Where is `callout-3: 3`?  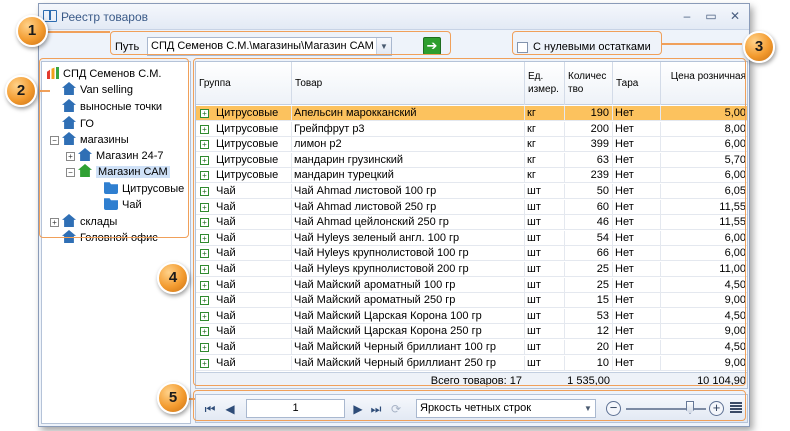
callout-3: 3 is located at coordinates (759, 47).